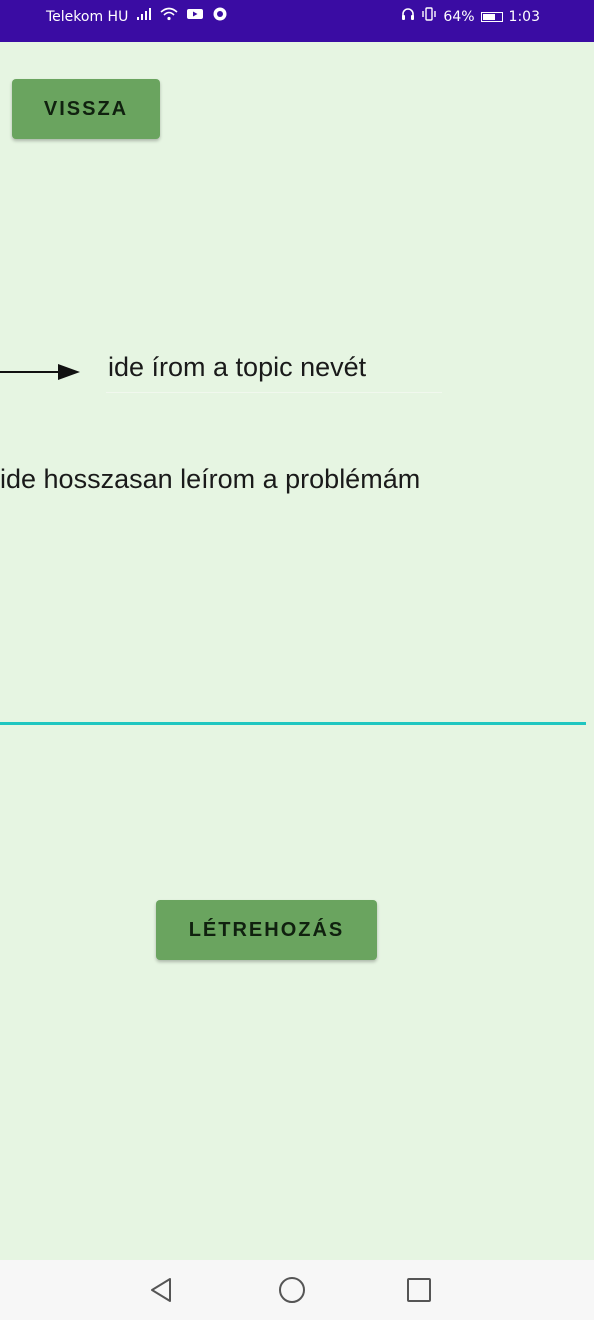 This screenshot has height=1320, width=594. Describe the element at coordinates (524, 17) in the screenshot. I see `clock: 1:03` at that location.